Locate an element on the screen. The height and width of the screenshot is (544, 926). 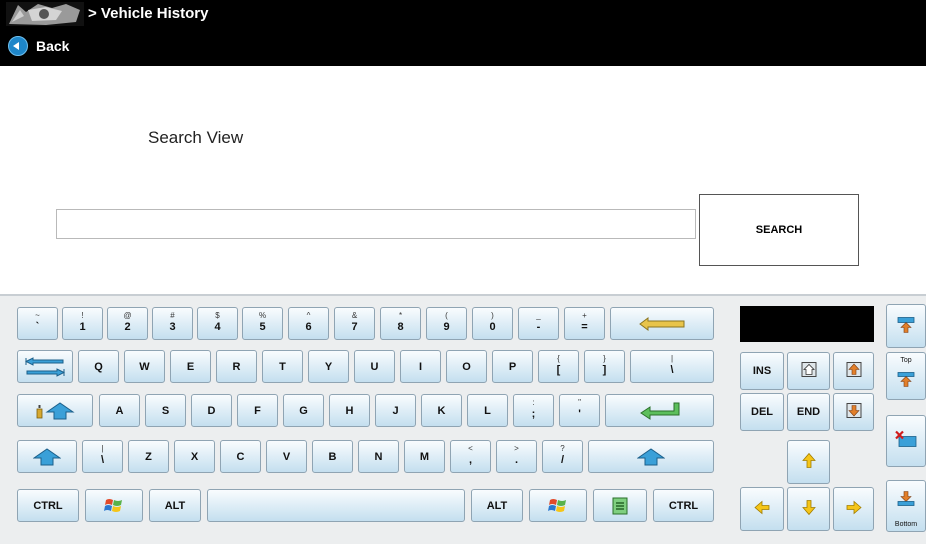
key-2: @2 is located at coordinates (127, 323).